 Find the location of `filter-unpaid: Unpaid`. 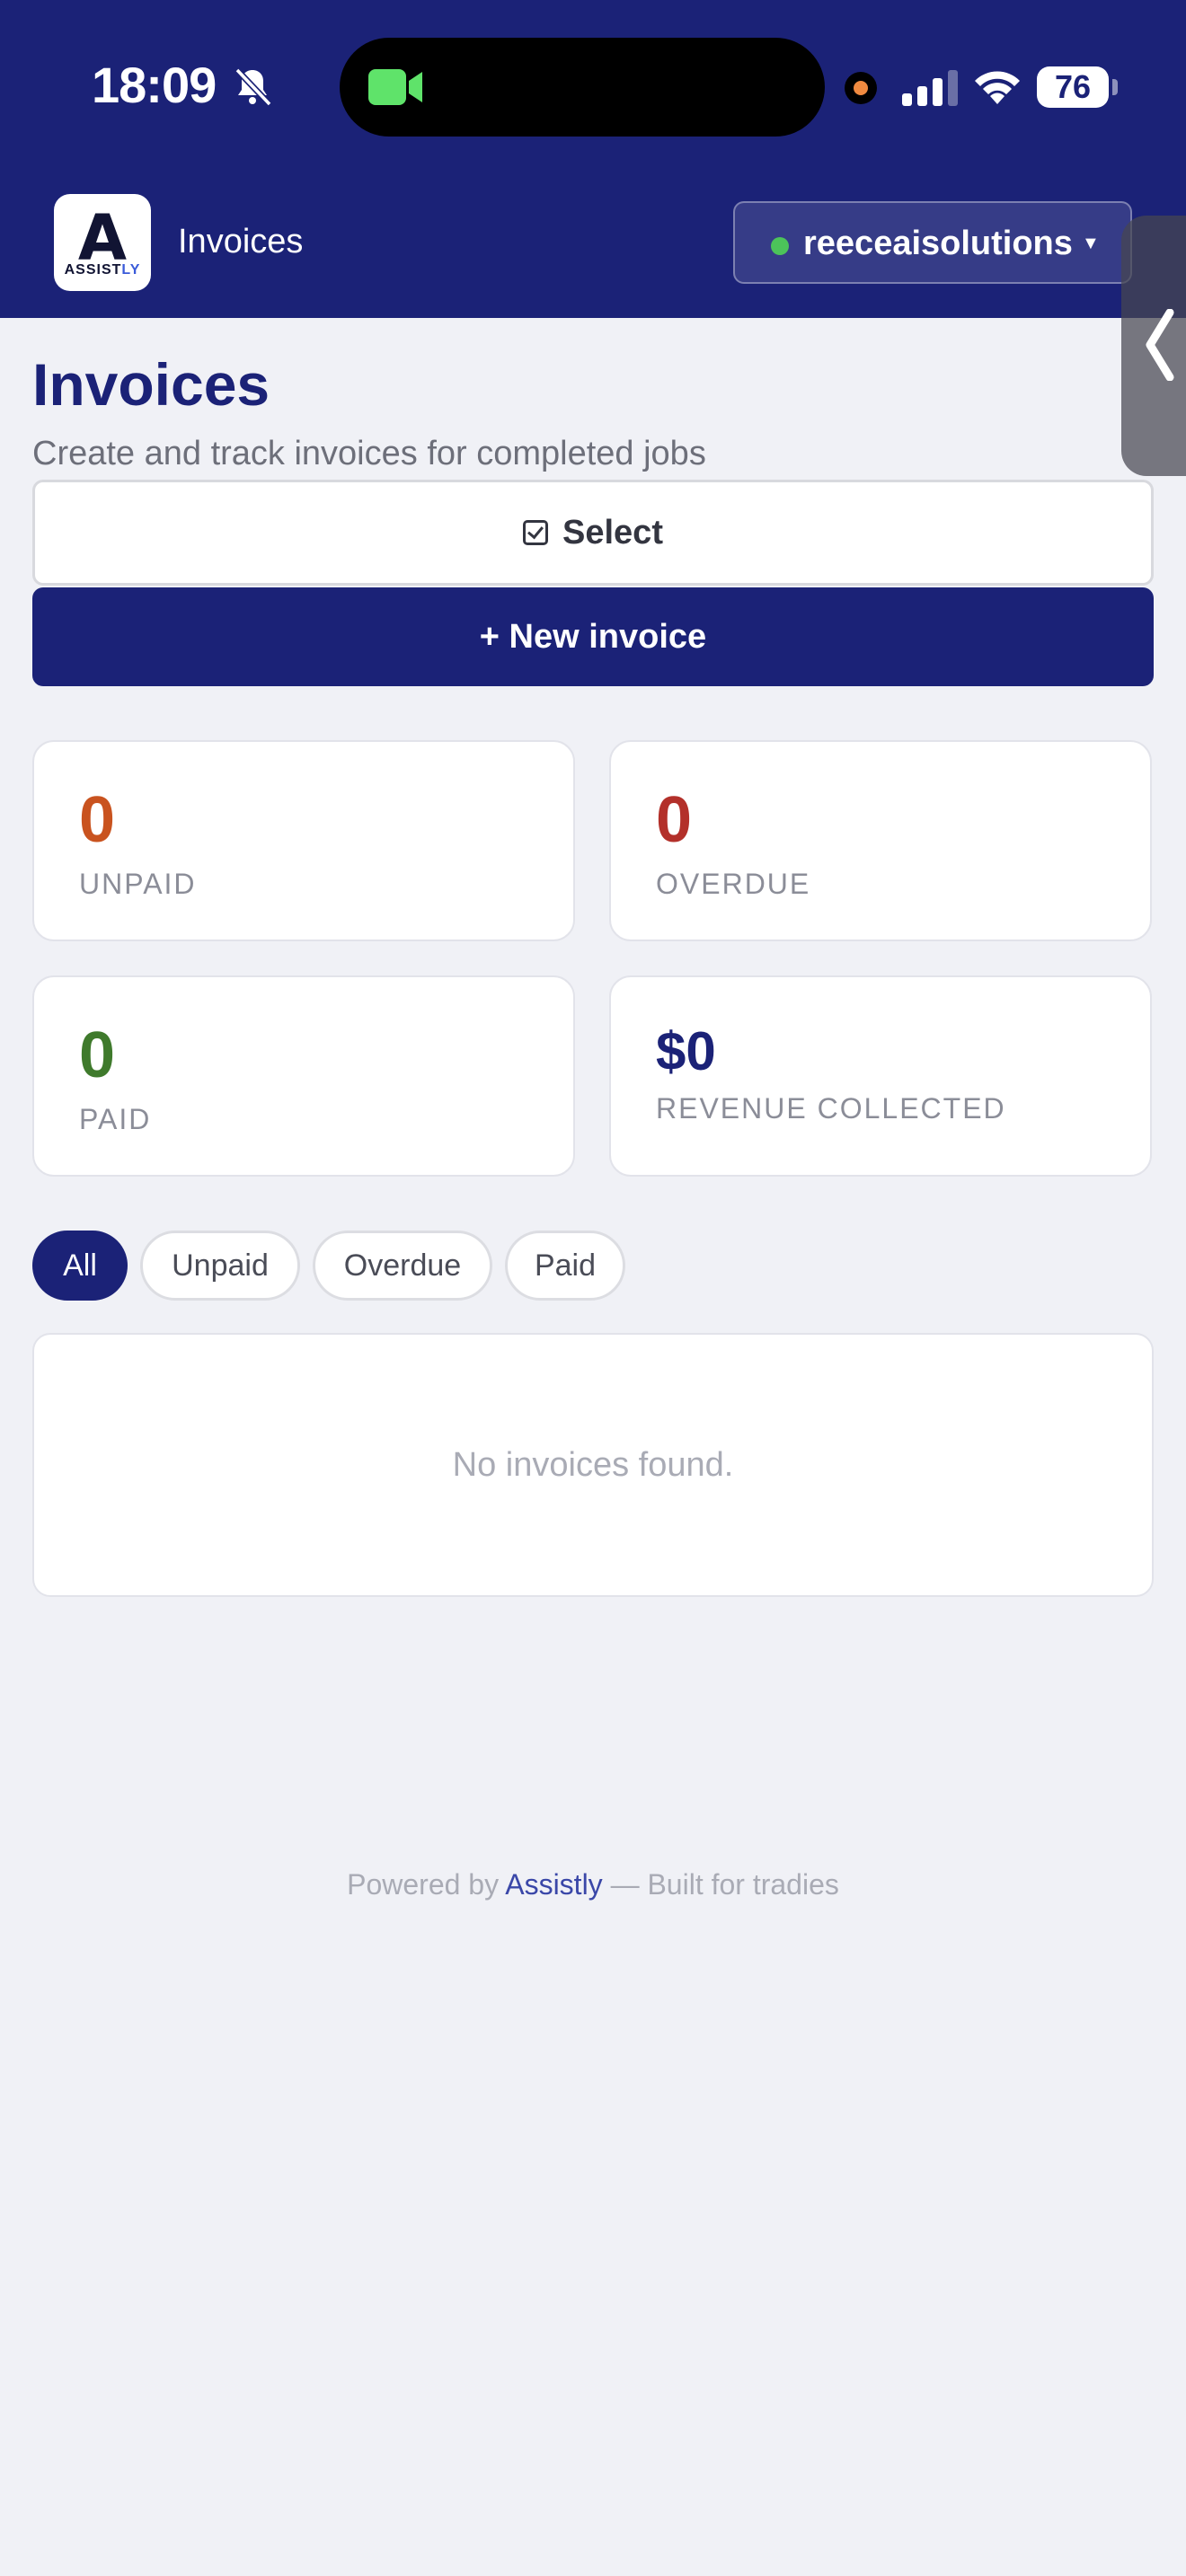

filter-unpaid: Unpaid is located at coordinates (220, 1266).